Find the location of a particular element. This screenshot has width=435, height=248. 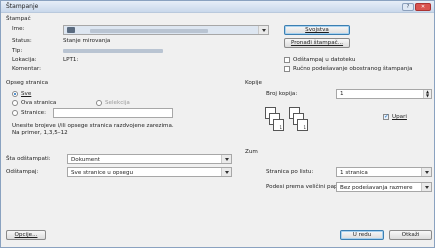

ok-button: U redu is located at coordinates (362, 235).